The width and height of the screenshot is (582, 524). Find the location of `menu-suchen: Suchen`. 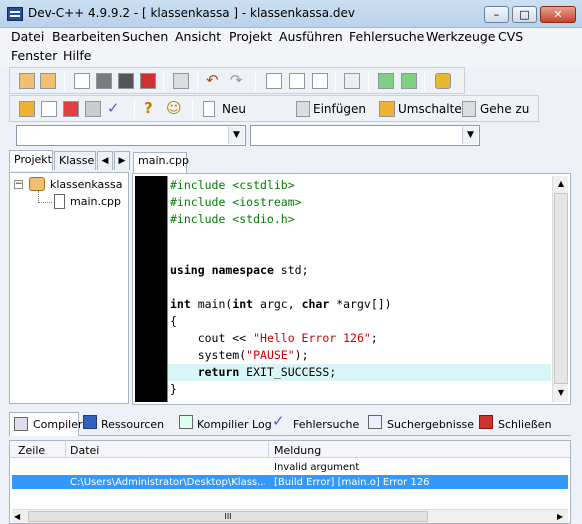

menu-suchen: Suchen is located at coordinates (145, 36).